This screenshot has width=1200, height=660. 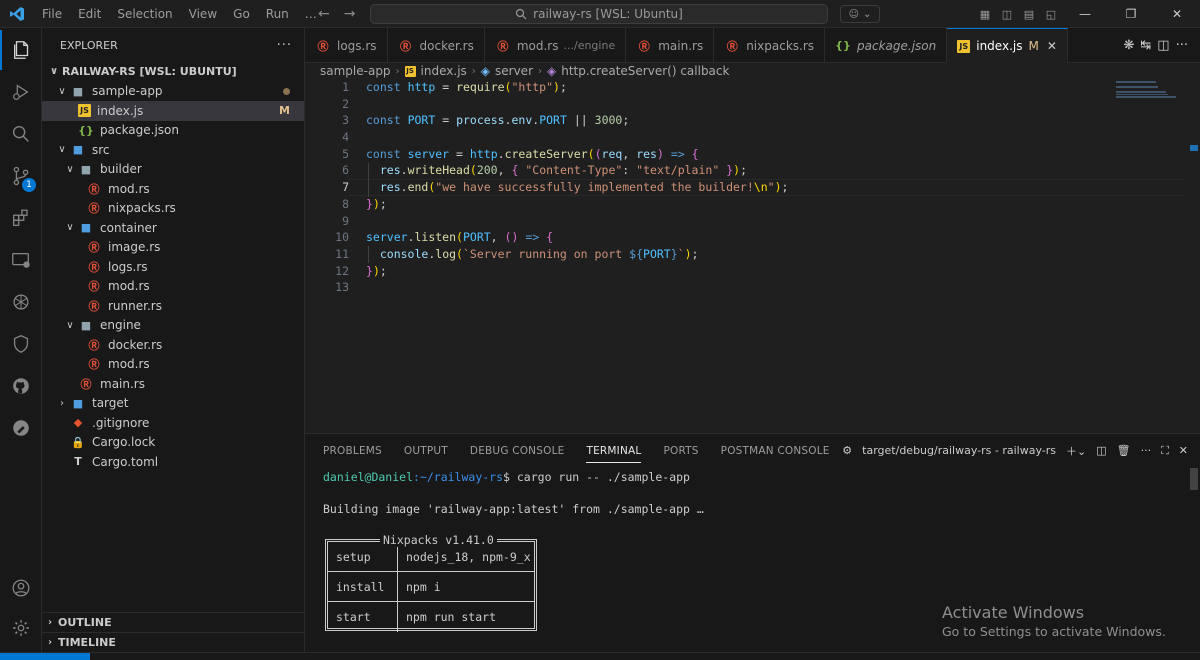 I want to click on tree-item: ∨ ■ src, so click(x=173, y=150).